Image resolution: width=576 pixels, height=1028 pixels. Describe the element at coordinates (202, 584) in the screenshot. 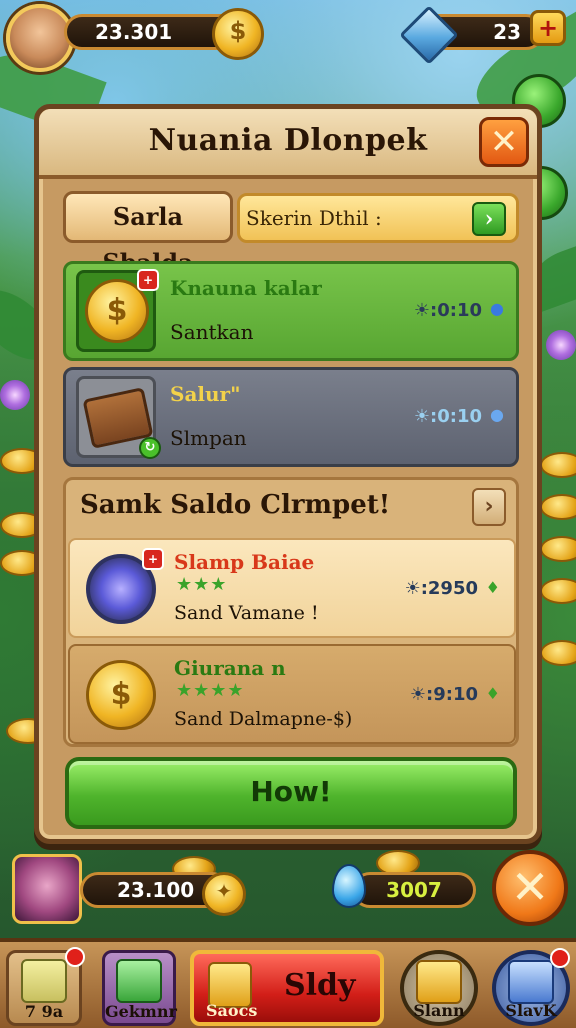

I see `rating-stars-icon: ★★★` at that location.